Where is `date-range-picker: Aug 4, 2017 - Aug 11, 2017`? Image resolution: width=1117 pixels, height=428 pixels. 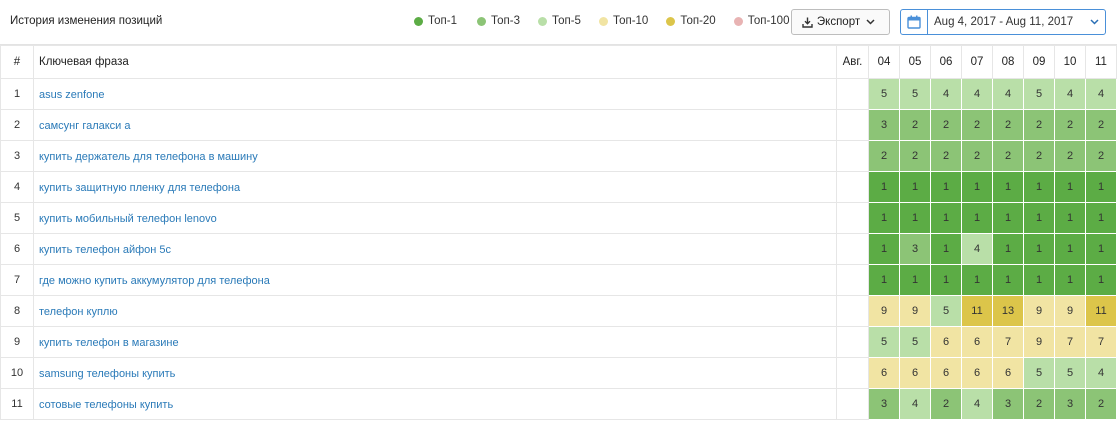
date-range-picker: Aug 4, 2017 - Aug 11, 2017 is located at coordinates (1003, 22).